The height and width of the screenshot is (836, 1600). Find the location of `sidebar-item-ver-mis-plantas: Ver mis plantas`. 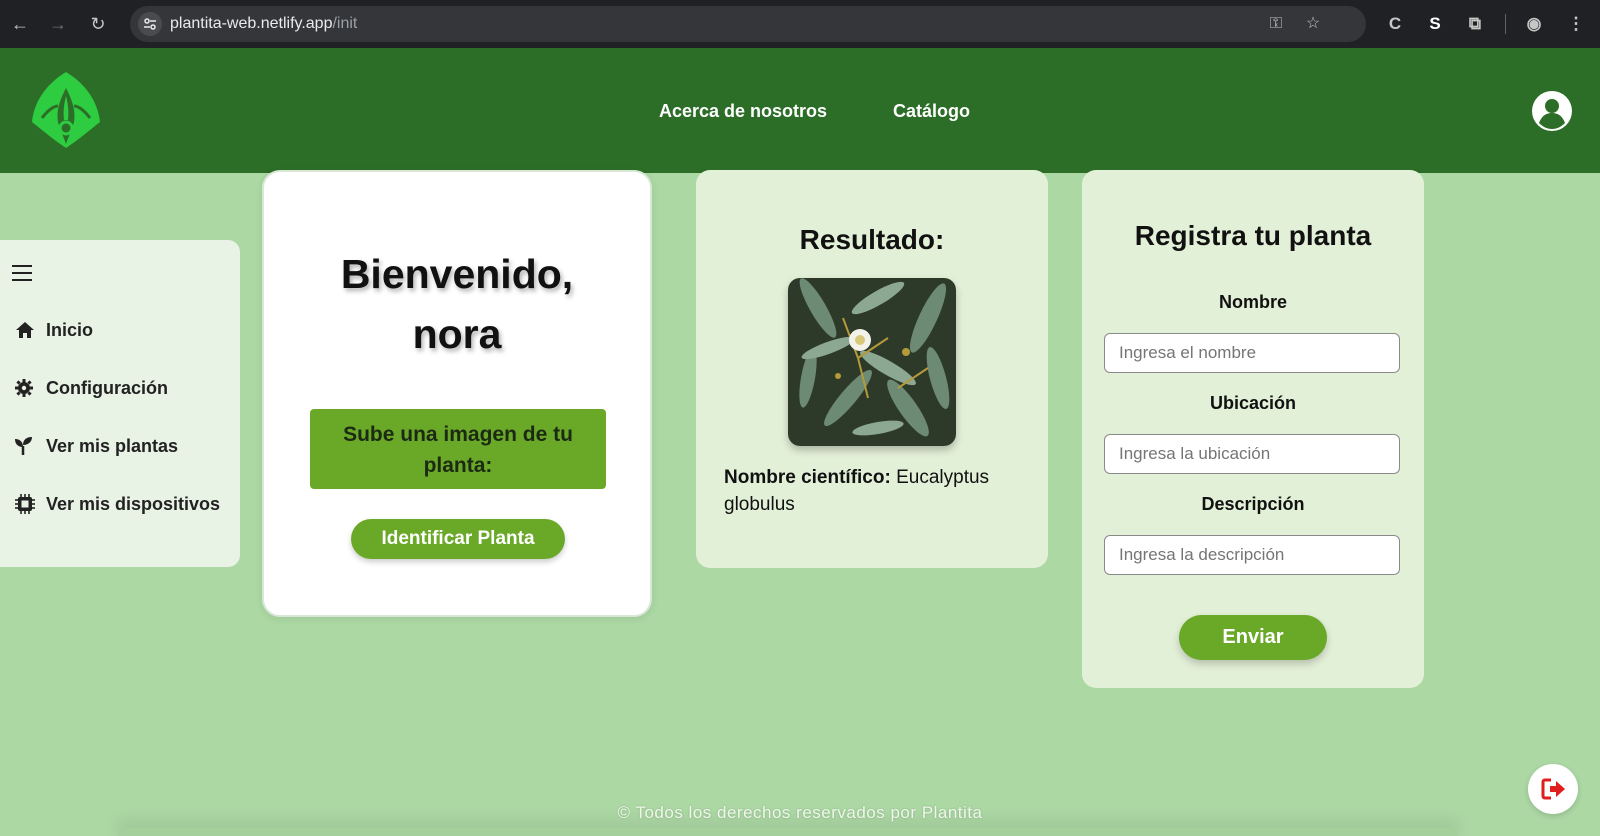

sidebar-item-ver-mis-plantas: Ver mis plantas is located at coordinates (96, 446).